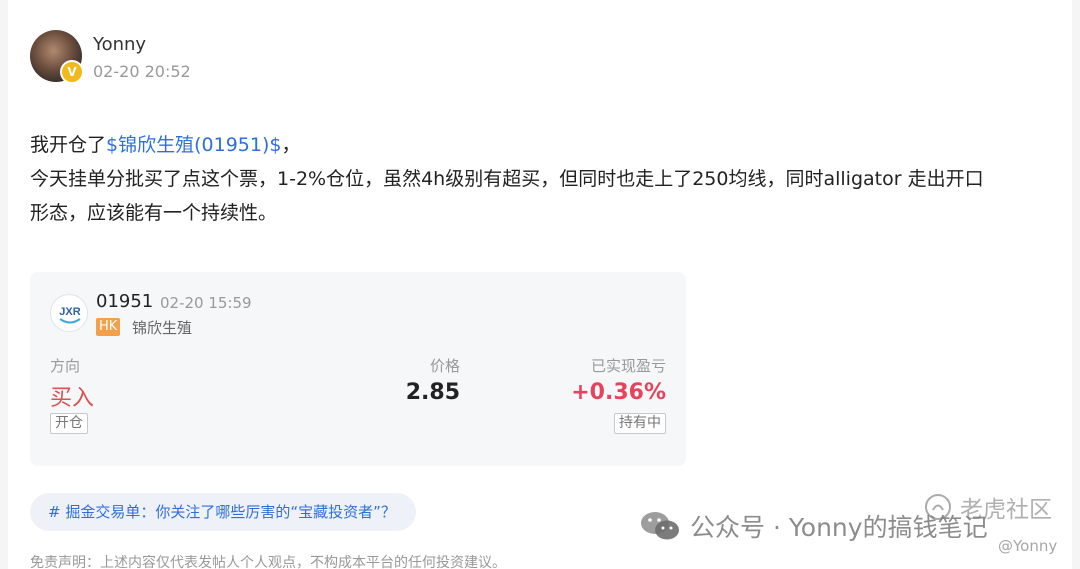  I want to click on disclaimer: 免责声明：上述内容仅代表发帖人个人观点，不构成本平台的任何投资建议。, so click(268, 562).